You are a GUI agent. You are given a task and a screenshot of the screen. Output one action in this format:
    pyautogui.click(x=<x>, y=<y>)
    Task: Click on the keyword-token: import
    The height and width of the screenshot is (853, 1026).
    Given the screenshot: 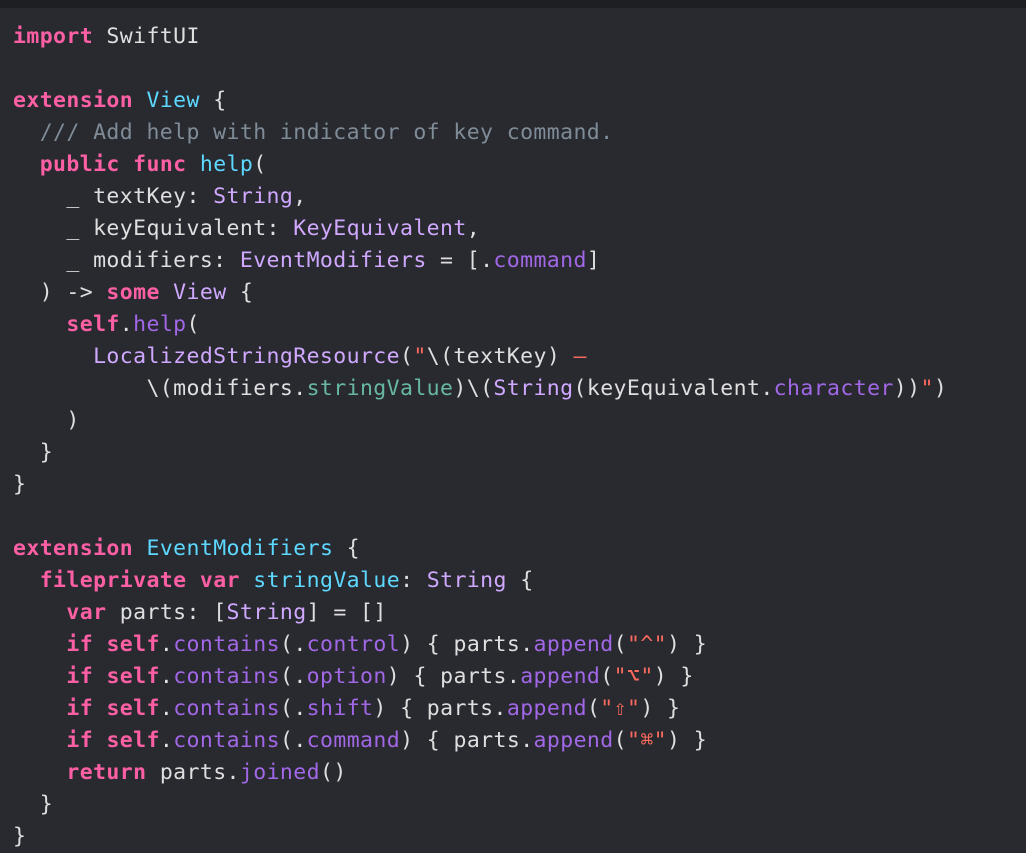 What is the action you would take?
    pyautogui.click(x=53, y=36)
    